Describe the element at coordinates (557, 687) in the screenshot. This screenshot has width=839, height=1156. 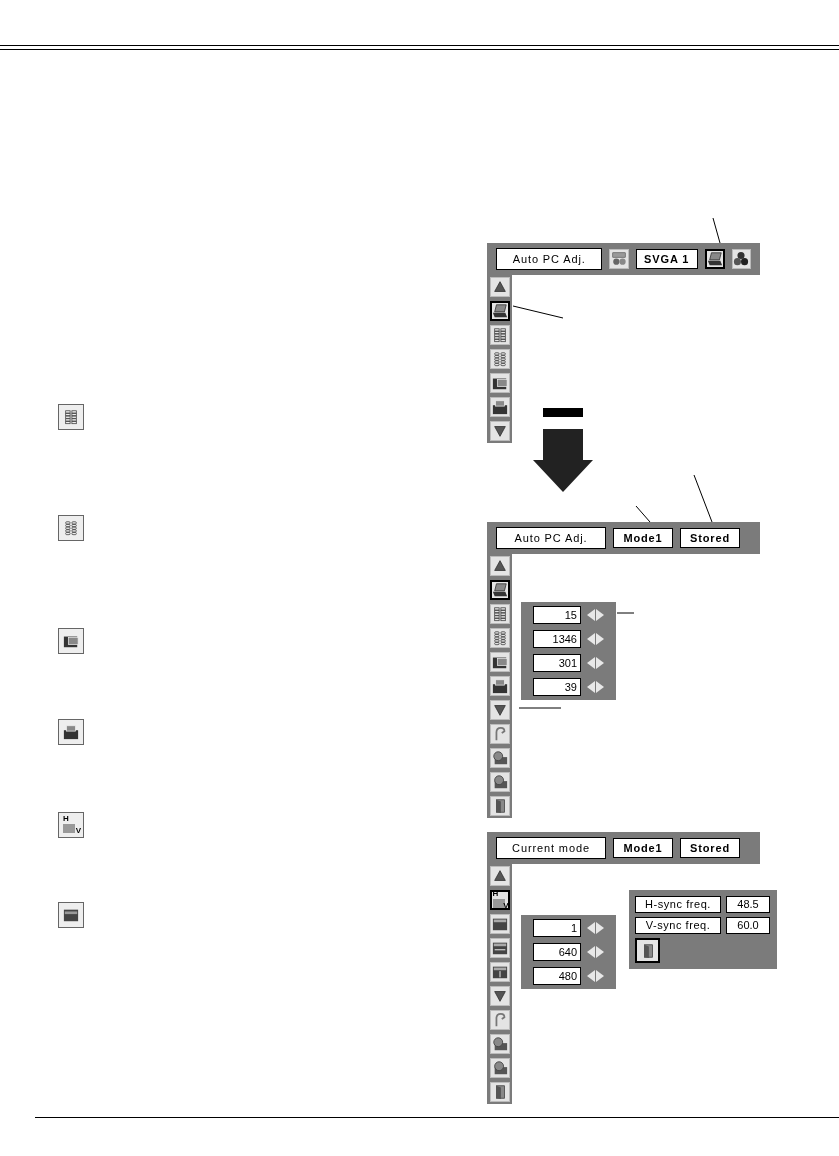
I see `value-field: 39` at that location.